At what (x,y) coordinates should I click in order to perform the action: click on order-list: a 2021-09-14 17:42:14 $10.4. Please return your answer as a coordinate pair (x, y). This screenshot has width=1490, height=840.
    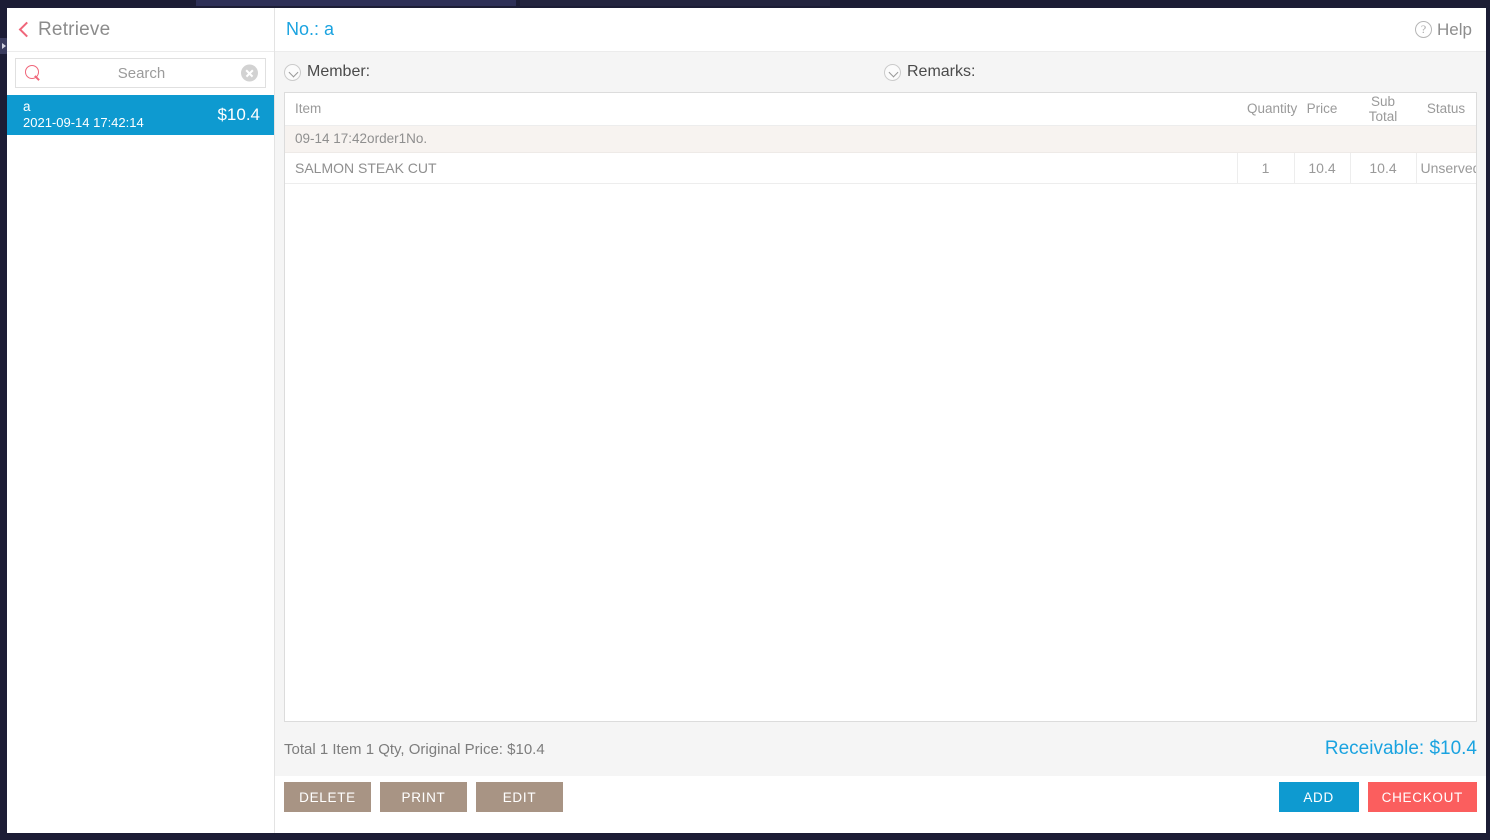
    Looking at the image, I should click on (140, 115).